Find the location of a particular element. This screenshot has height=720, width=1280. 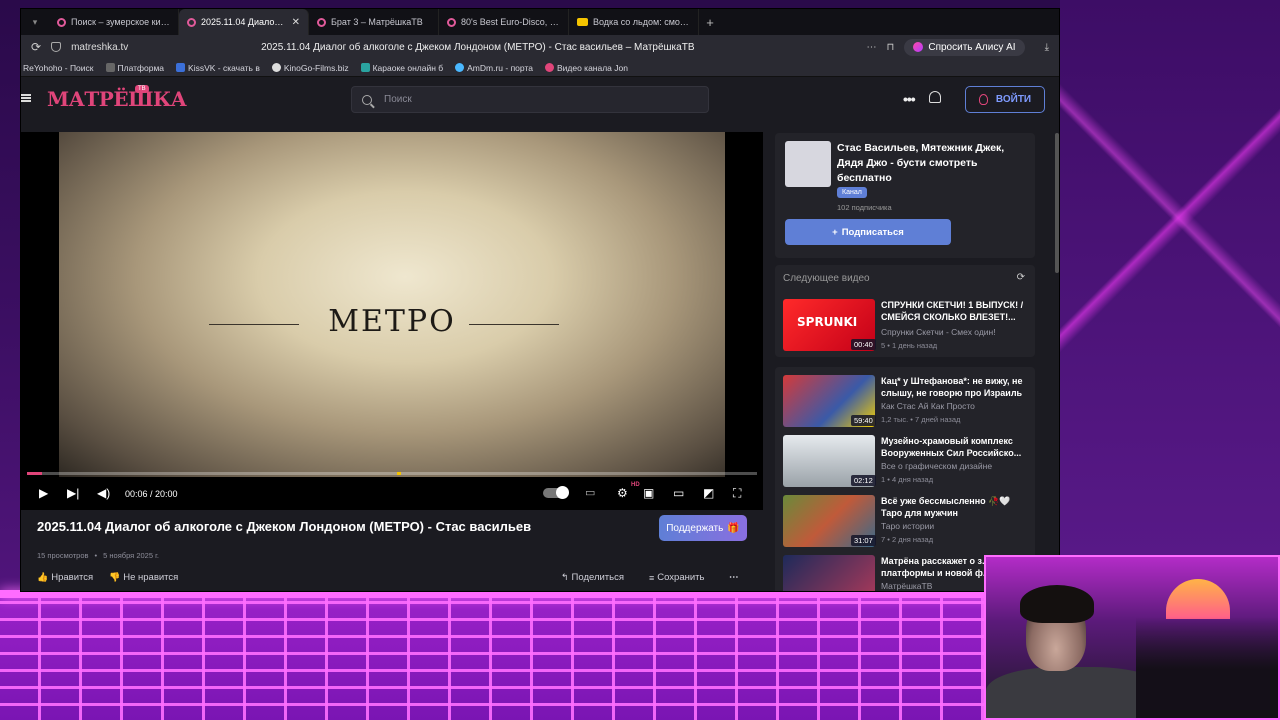

bookmark-item: ReYohoho - Поиск is located at coordinates (58, 68).